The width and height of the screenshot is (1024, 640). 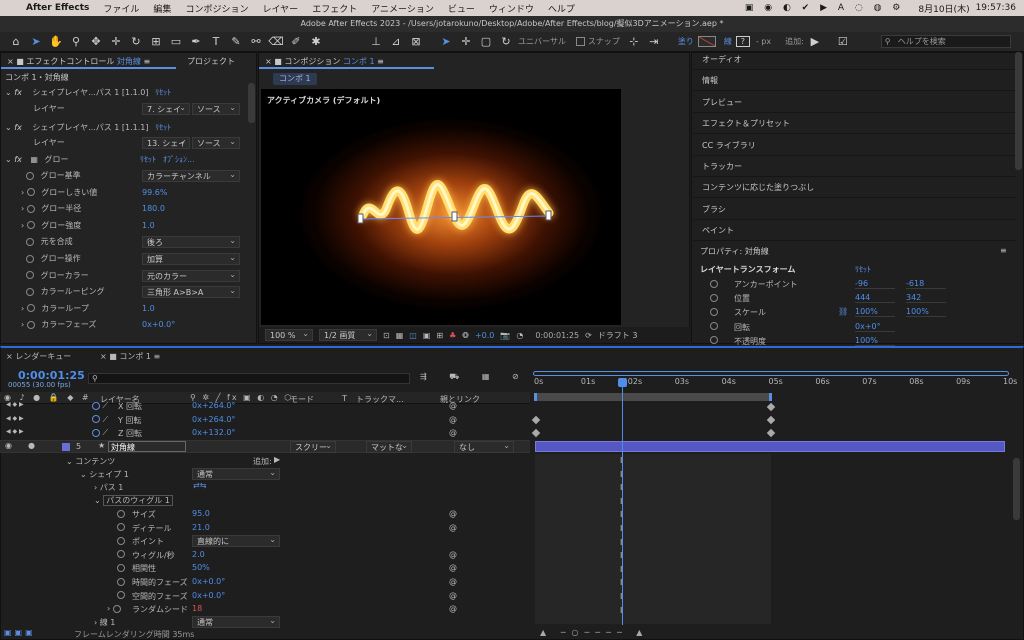 I want to click on wiggle-shape, so click(x=441, y=207).